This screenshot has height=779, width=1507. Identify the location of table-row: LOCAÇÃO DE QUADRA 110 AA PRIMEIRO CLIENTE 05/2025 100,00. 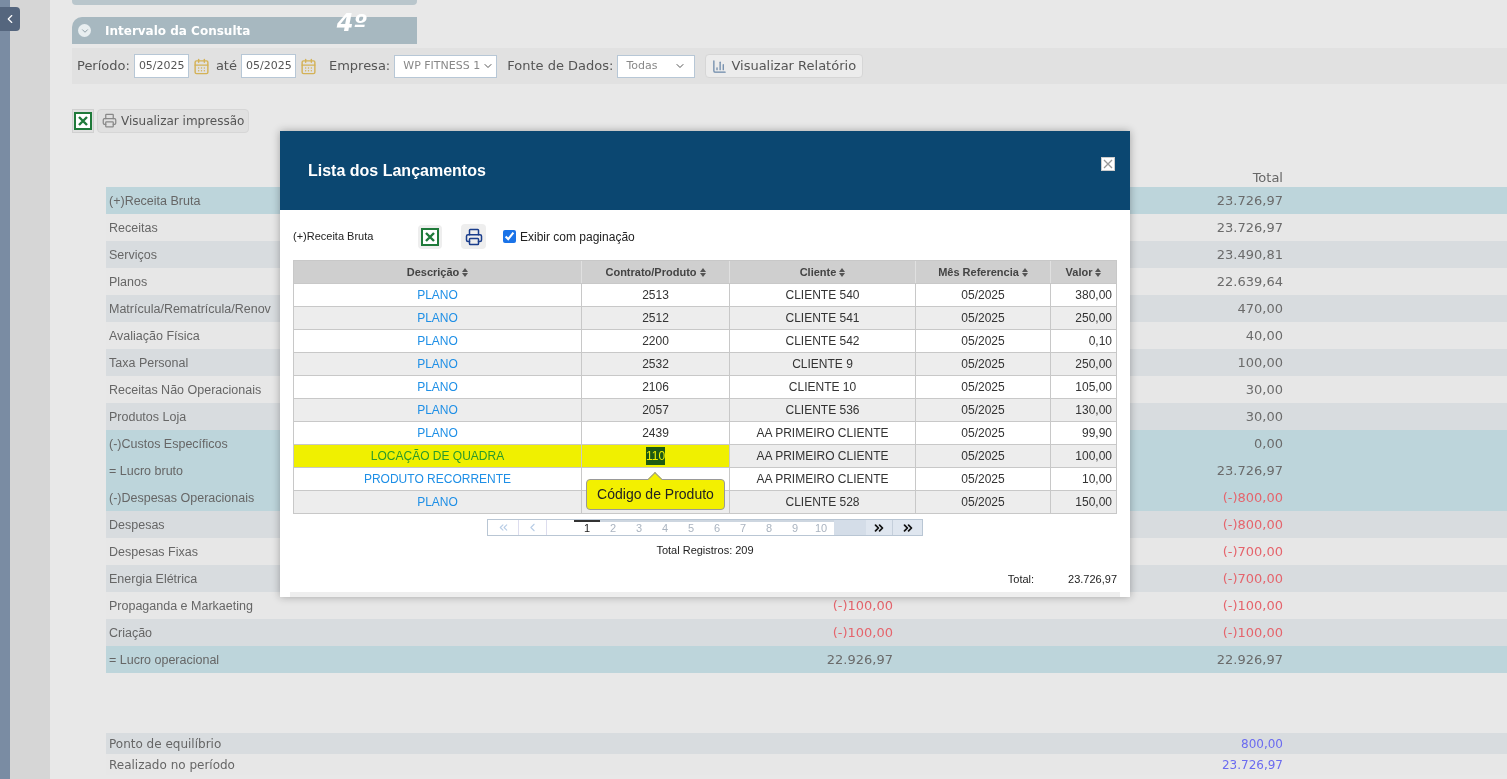
(705, 455).